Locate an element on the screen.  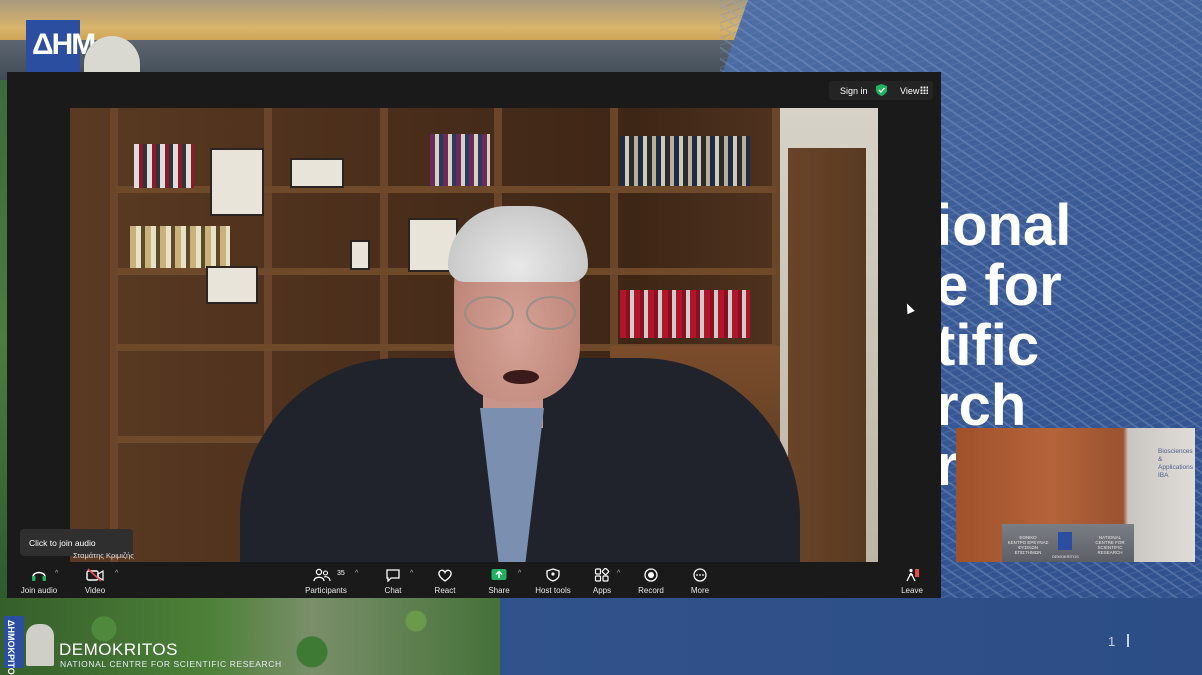
heart-icon is located at coordinates (445, 575).